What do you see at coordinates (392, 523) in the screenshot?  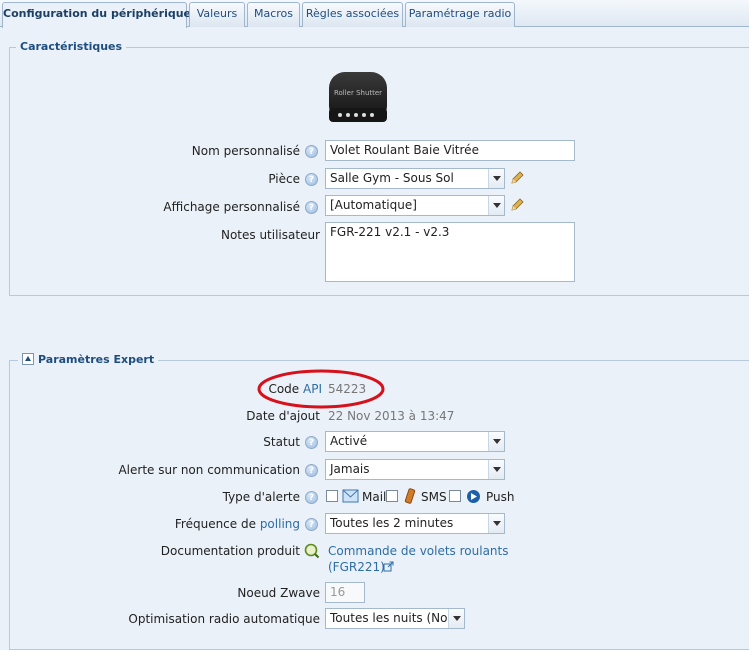 I see `polling-select-value: Toutes les 2 minutes` at bounding box center [392, 523].